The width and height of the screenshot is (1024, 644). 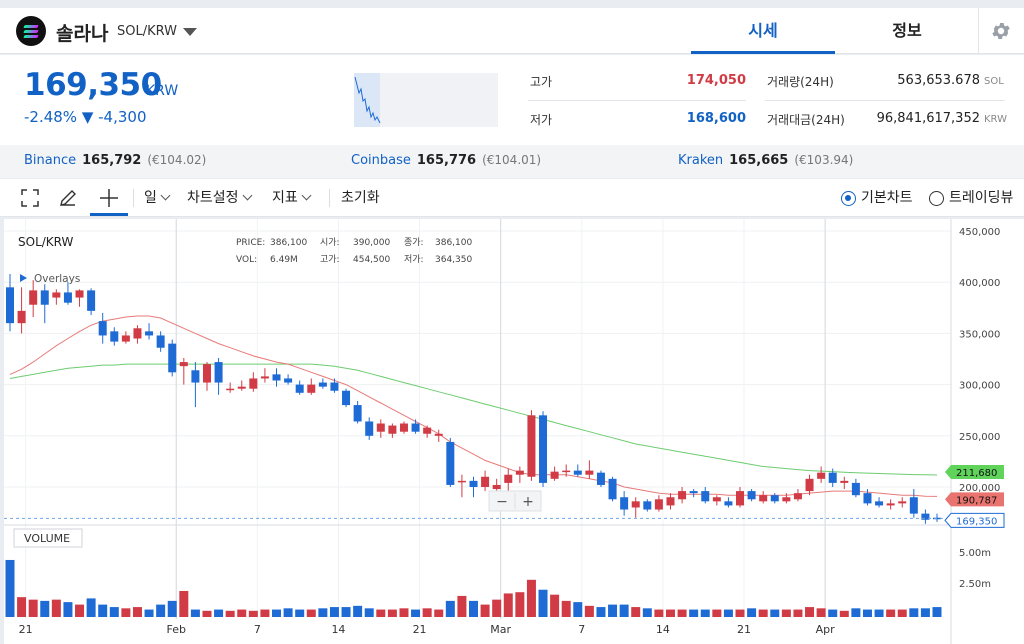 What do you see at coordinates (284, 260) in the screenshot?
I see `legend-vol-val: 6.49M` at bounding box center [284, 260].